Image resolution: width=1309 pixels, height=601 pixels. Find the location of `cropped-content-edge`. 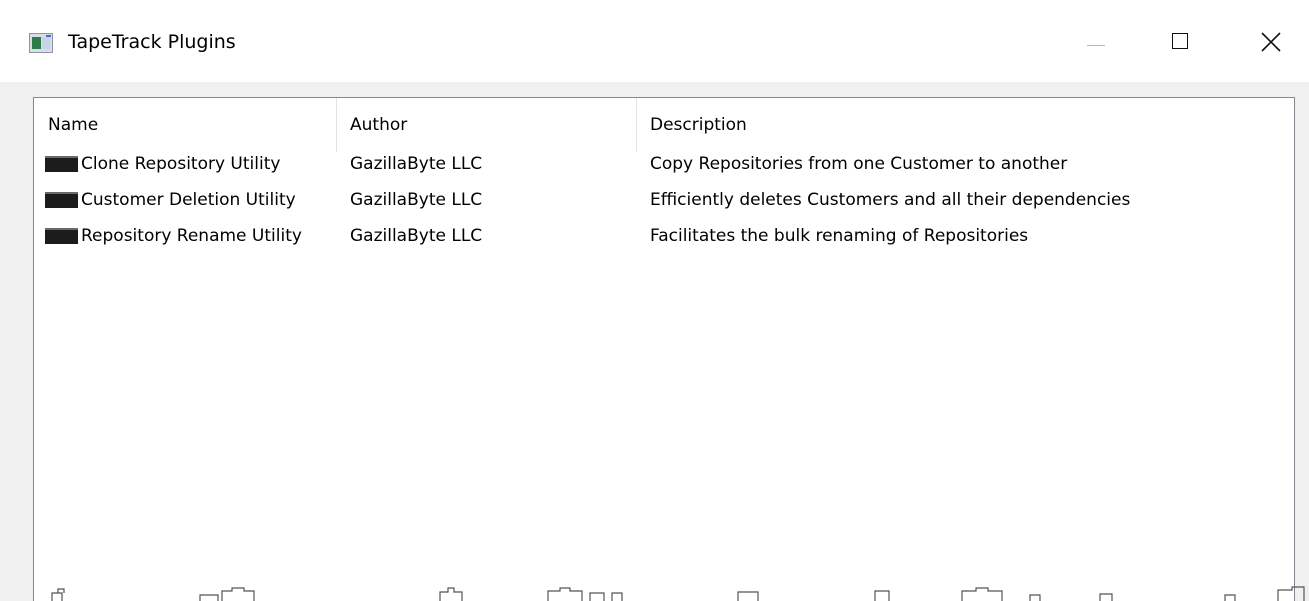

cropped-content-edge is located at coordinates (654, 593).